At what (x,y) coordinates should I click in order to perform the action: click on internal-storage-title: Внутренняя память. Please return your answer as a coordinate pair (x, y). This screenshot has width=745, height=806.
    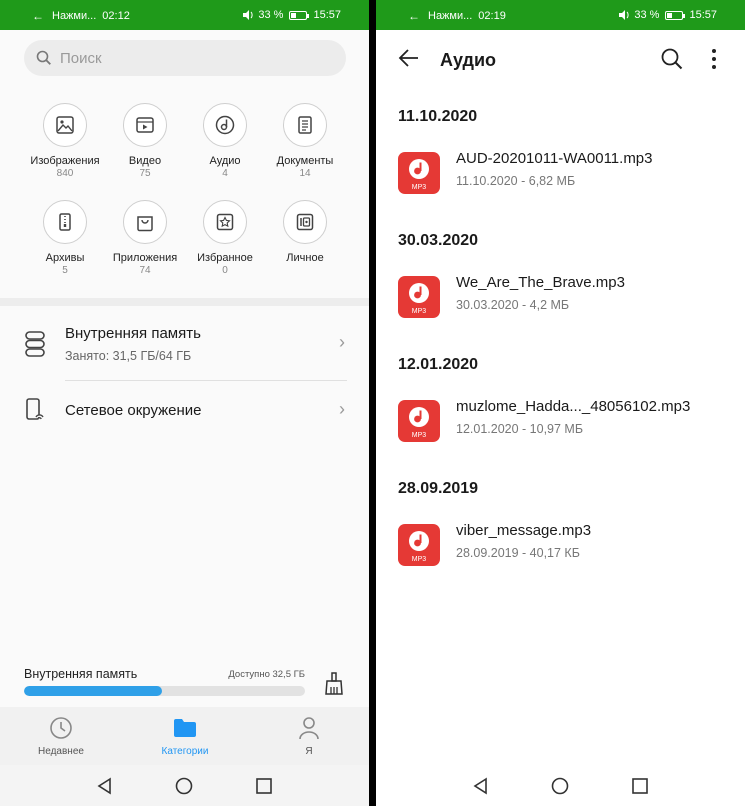
    Looking at the image, I should click on (133, 333).